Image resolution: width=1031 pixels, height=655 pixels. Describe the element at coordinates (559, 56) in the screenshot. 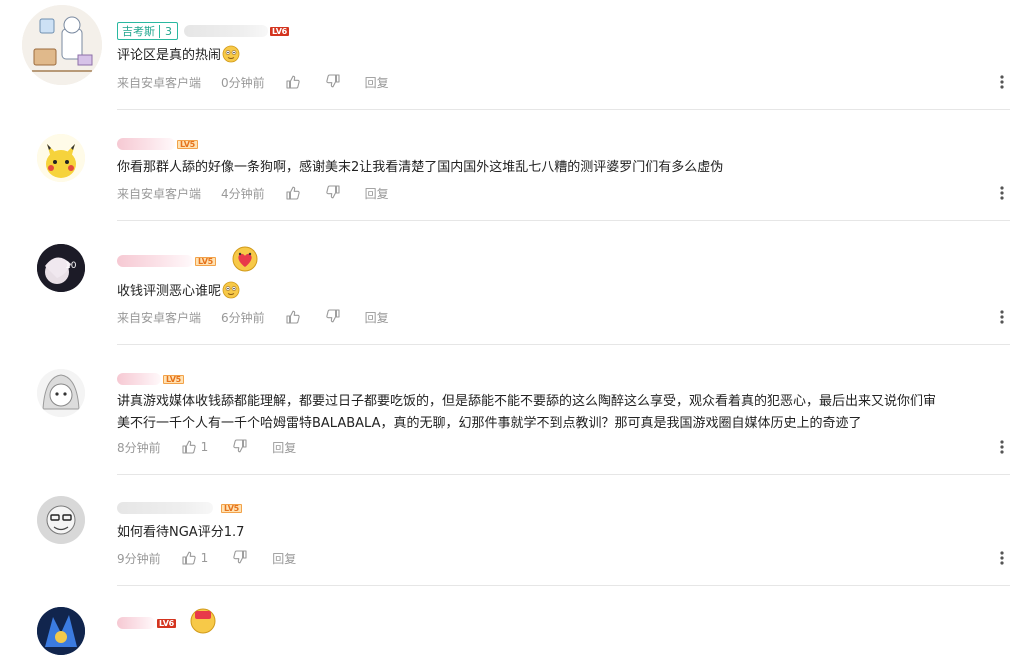

I see `comment-text: 评论区是真的热闹` at that location.